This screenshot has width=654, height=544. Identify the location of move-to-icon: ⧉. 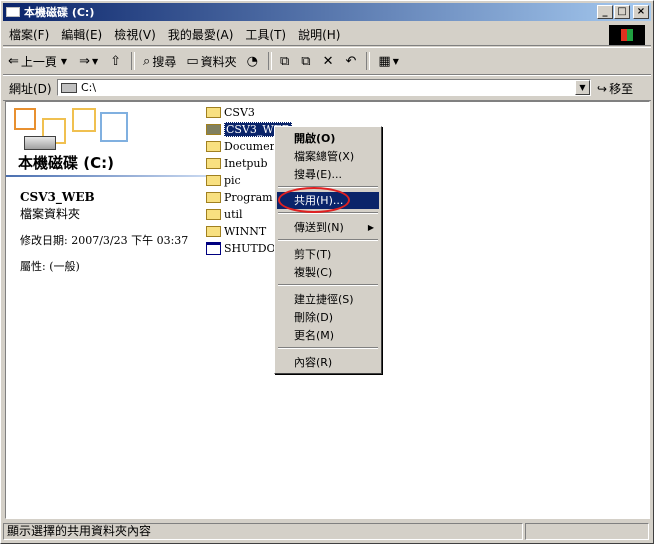
(285, 61).